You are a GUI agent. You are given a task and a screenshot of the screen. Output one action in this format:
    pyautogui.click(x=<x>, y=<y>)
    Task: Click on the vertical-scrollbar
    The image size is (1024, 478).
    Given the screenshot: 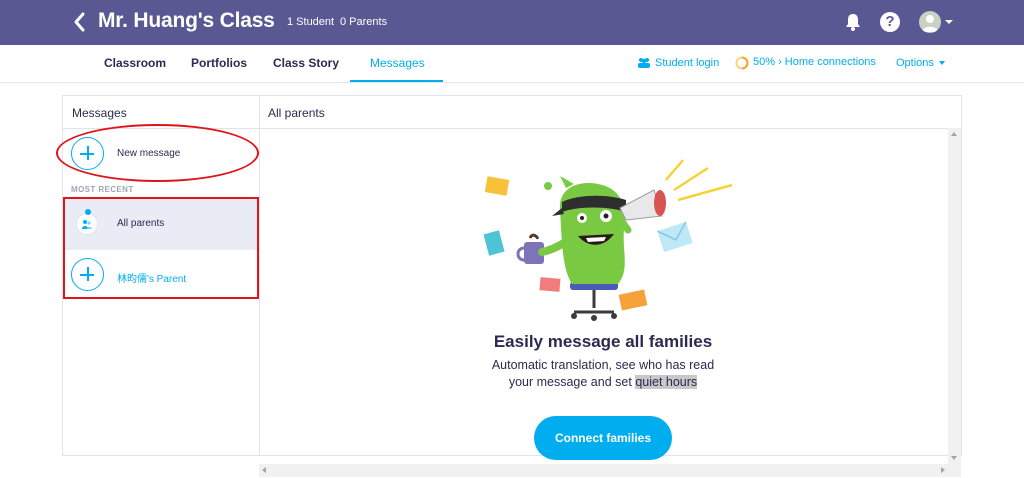 What is the action you would take?
    pyautogui.click(x=954, y=296)
    